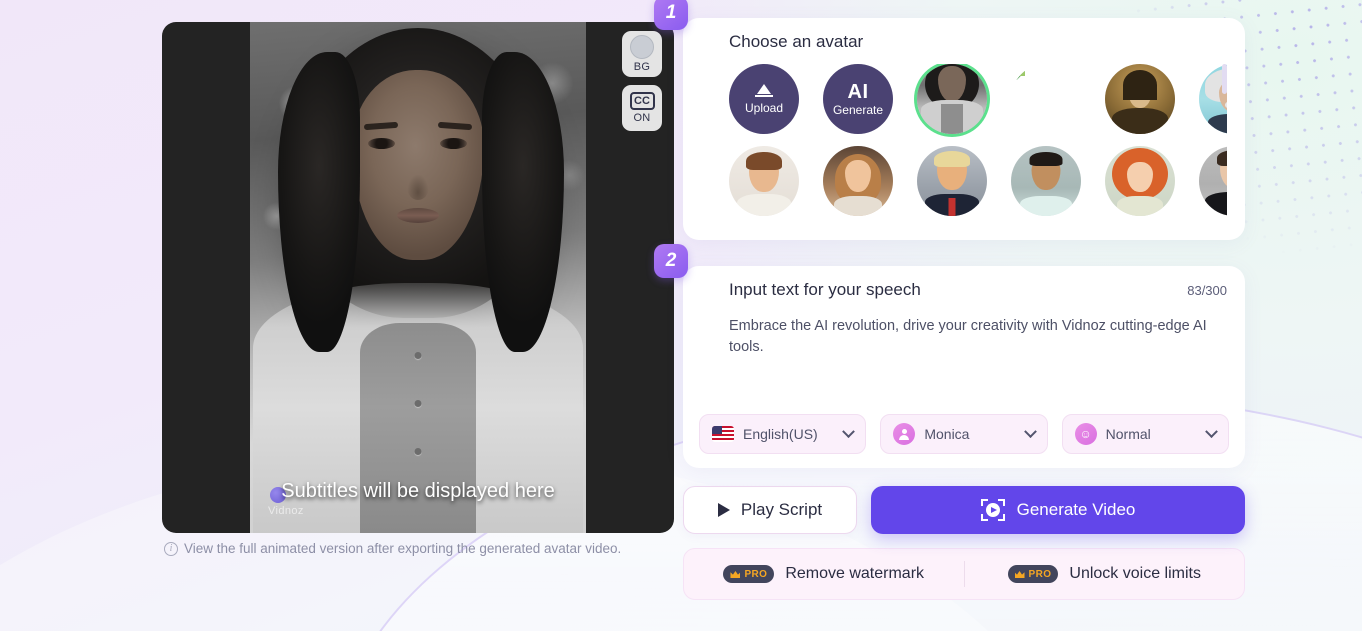 This screenshot has width=1362, height=631. I want to click on style-select: ☺ Normal, so click(1145, 434).